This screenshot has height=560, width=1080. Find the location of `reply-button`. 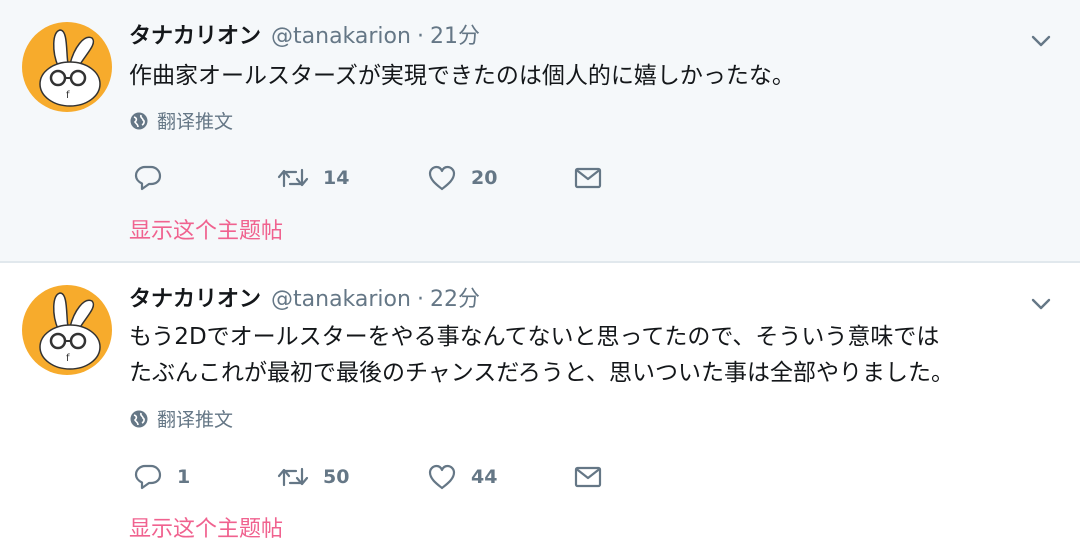

reply-button is located at coordinates (155, 178).